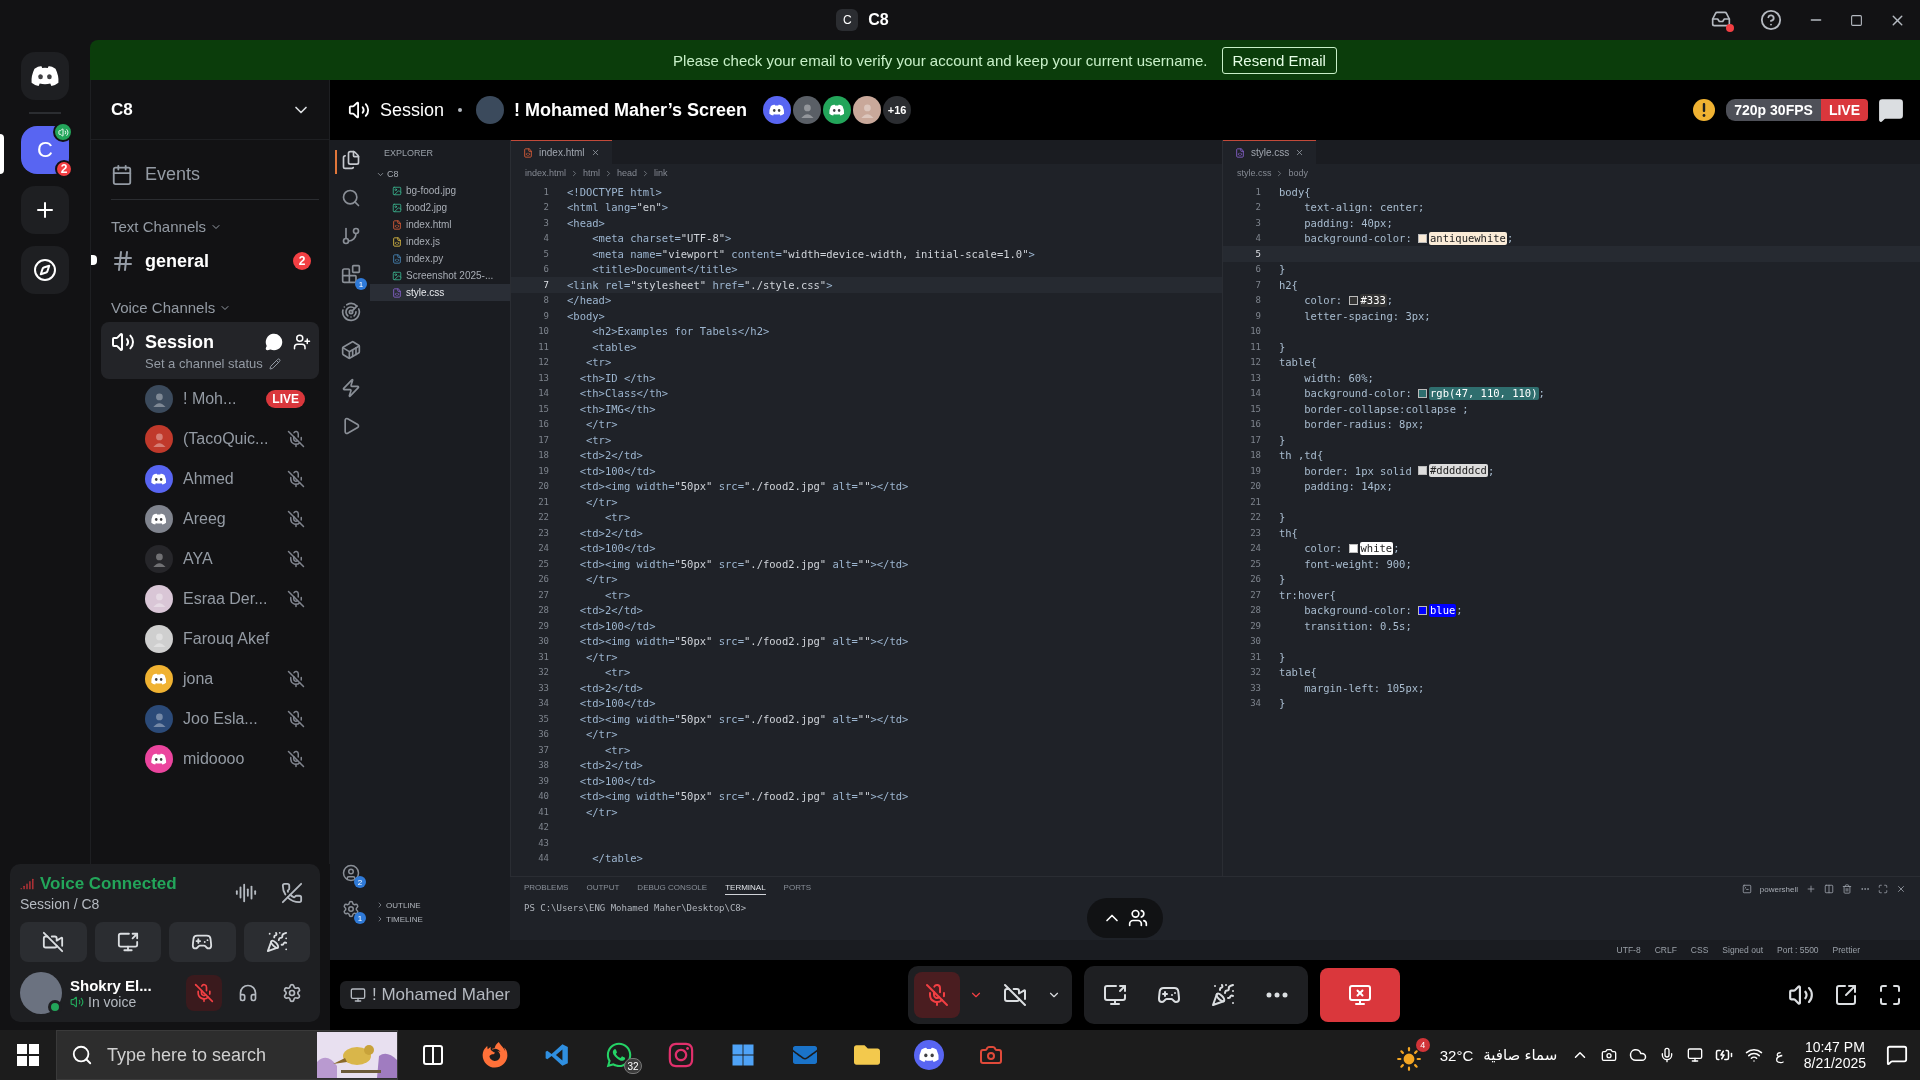 This screenshot has height=1080, width=1920. What do you see at coordinates (561, 152) in the screenshot?
I see `editor-tab: index.html` at bounding box center [561, 152].